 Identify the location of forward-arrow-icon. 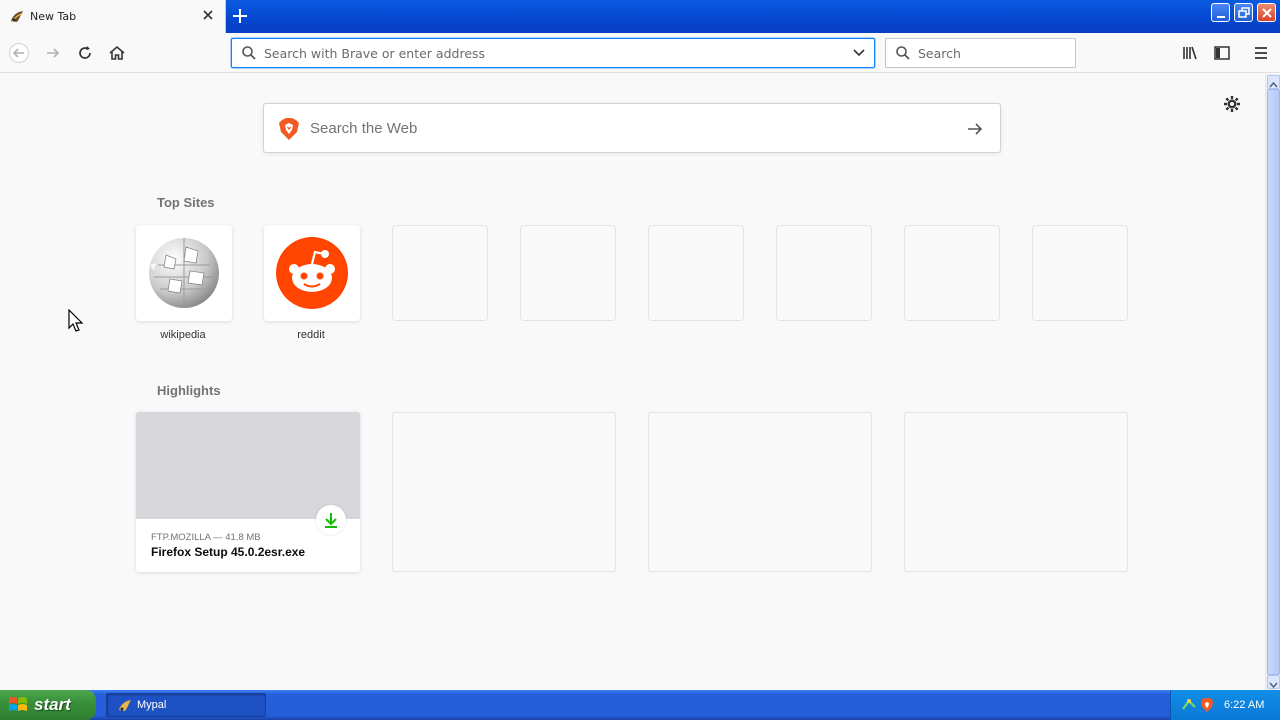
(53, 53).